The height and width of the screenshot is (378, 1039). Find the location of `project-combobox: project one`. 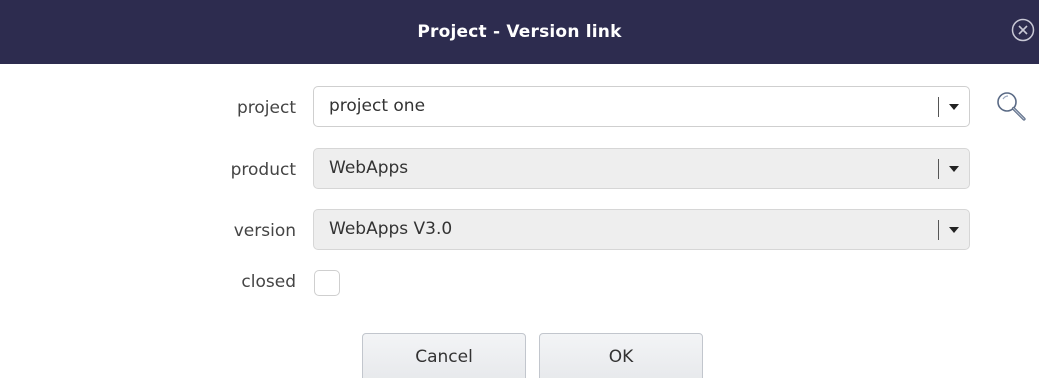

project-combobox: project one is located at coordinates (641, 106).